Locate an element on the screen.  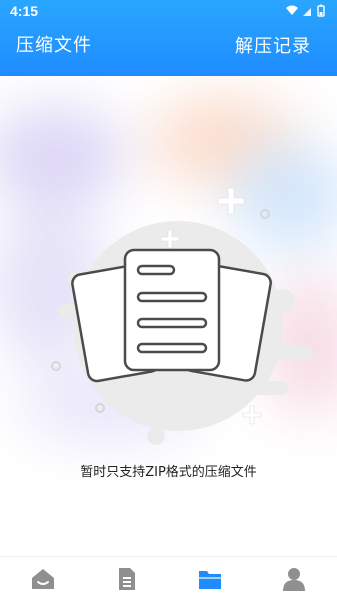
status-bar: 4:15 is located at coordinates (168, 11).